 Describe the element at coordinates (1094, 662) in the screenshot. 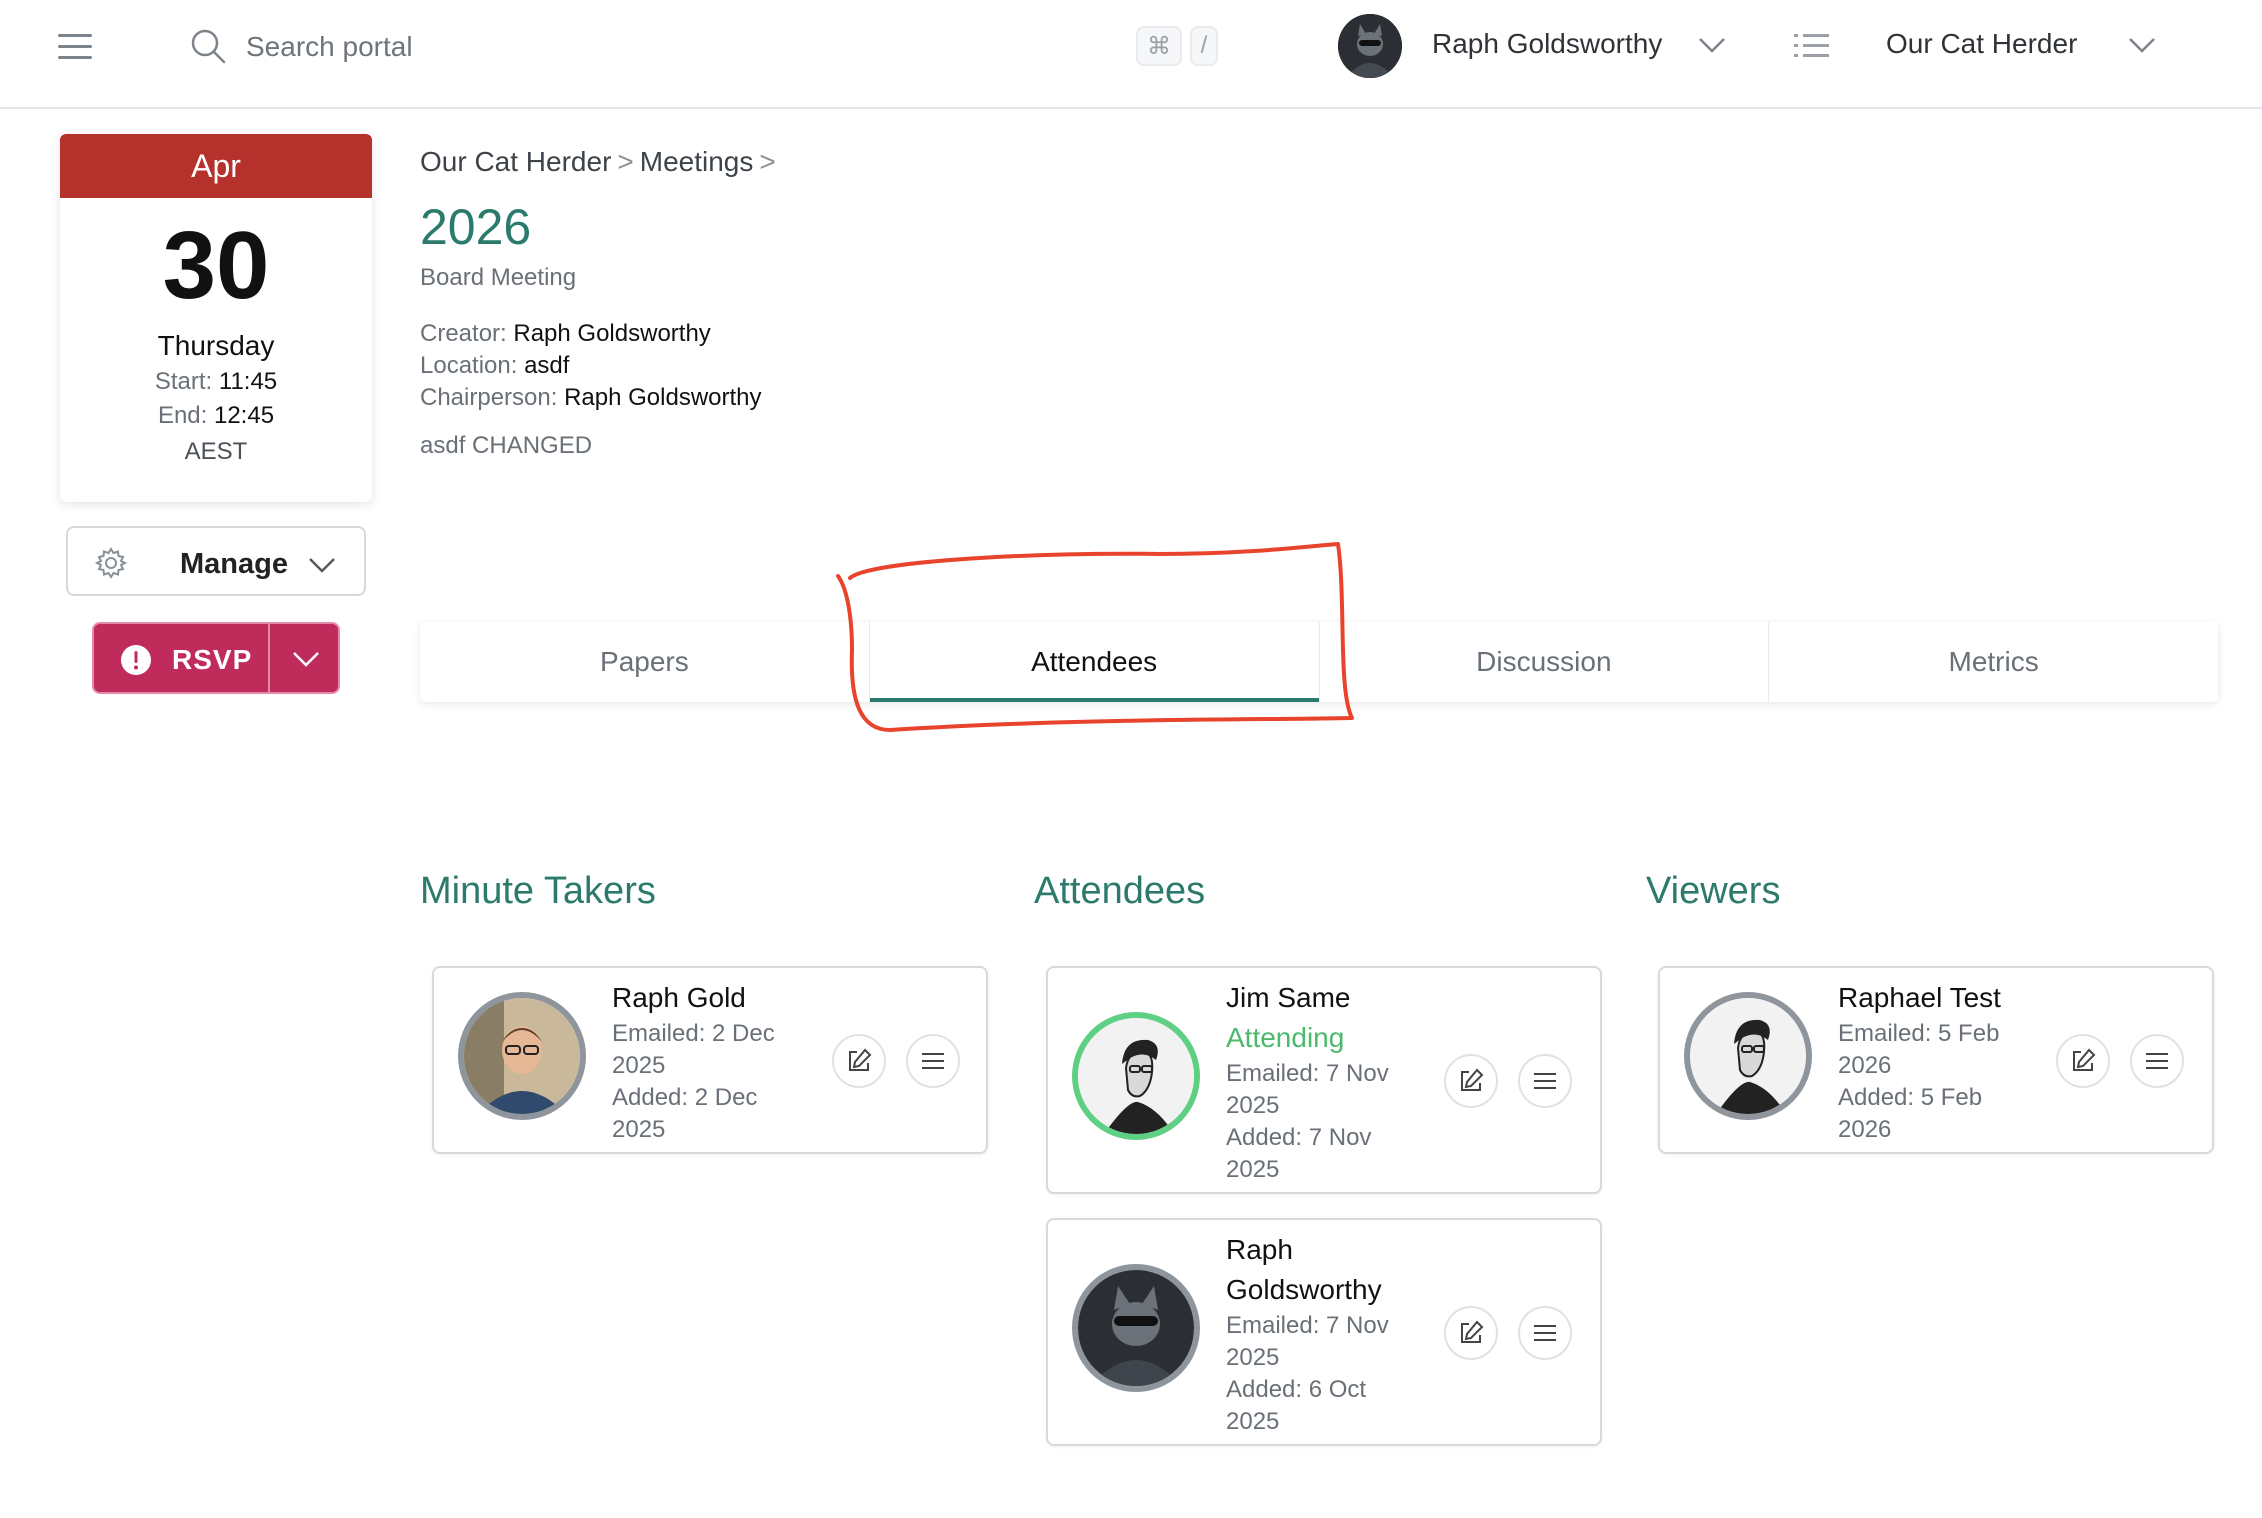

I see `tab-attendees: Attendees` at that location.